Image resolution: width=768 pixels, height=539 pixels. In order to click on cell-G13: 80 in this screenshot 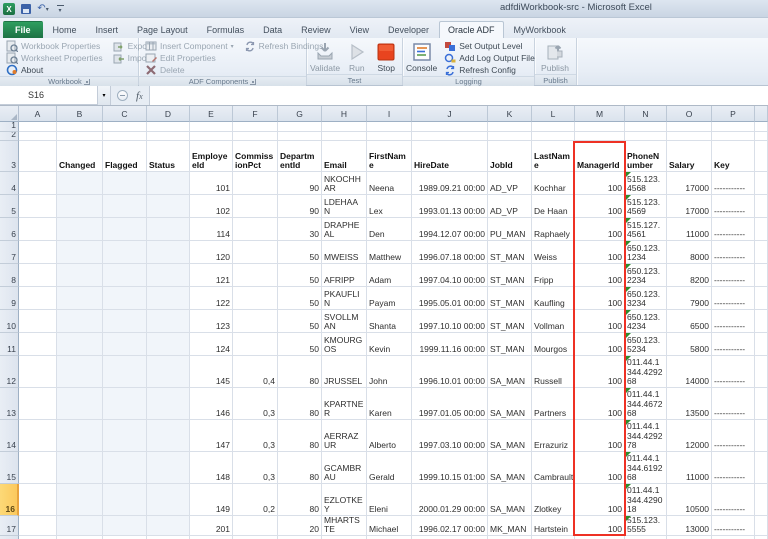, I will do `click(300, 404)`.